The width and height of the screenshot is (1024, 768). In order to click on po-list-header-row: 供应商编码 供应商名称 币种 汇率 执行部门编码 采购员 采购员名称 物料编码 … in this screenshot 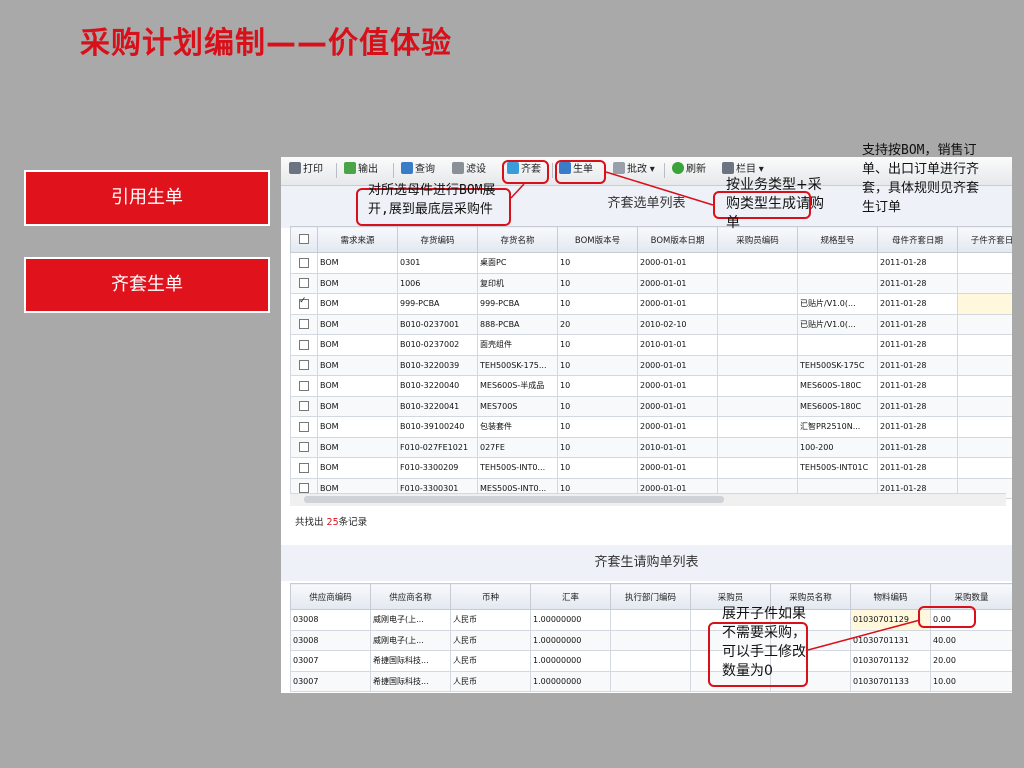, I will do `click(651, 596)`.